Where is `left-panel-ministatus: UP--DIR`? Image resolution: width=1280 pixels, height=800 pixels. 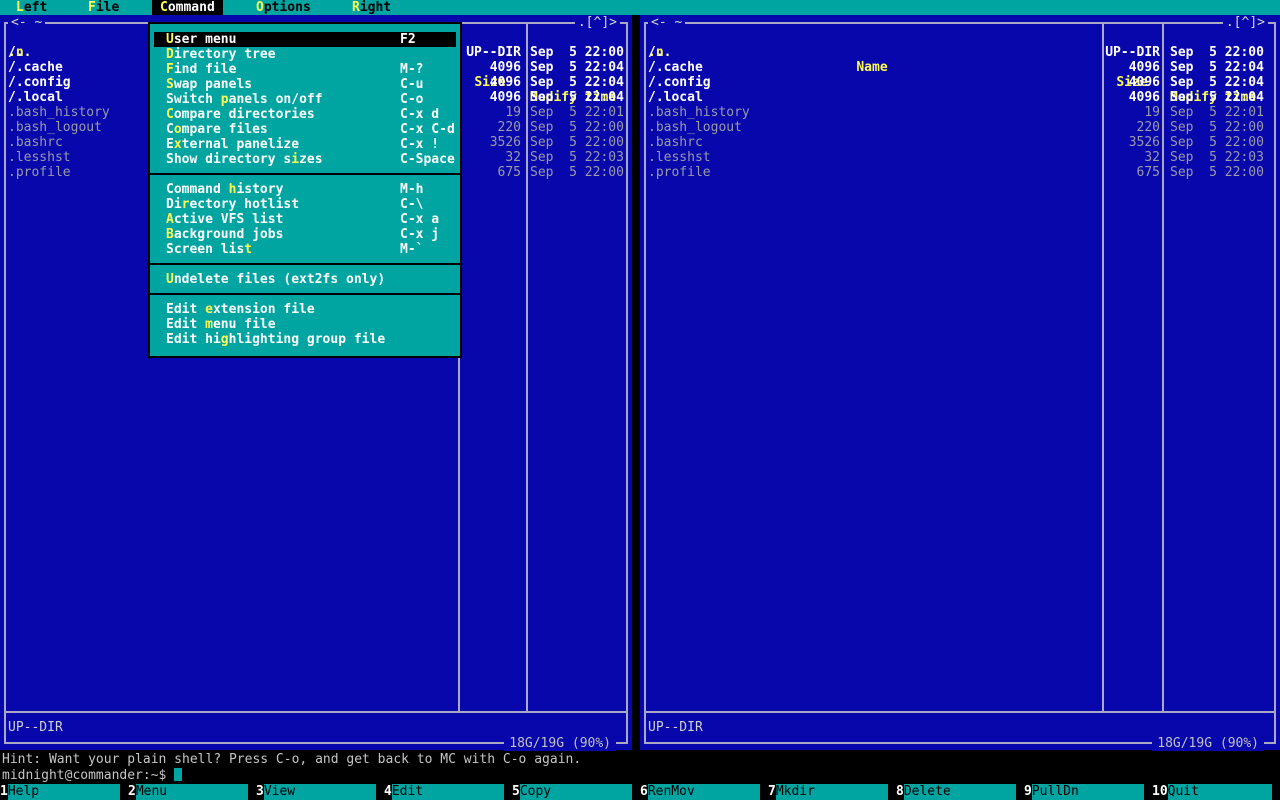
left-panel-ministatus: UP--DIR is located at coordinates (35, 727).